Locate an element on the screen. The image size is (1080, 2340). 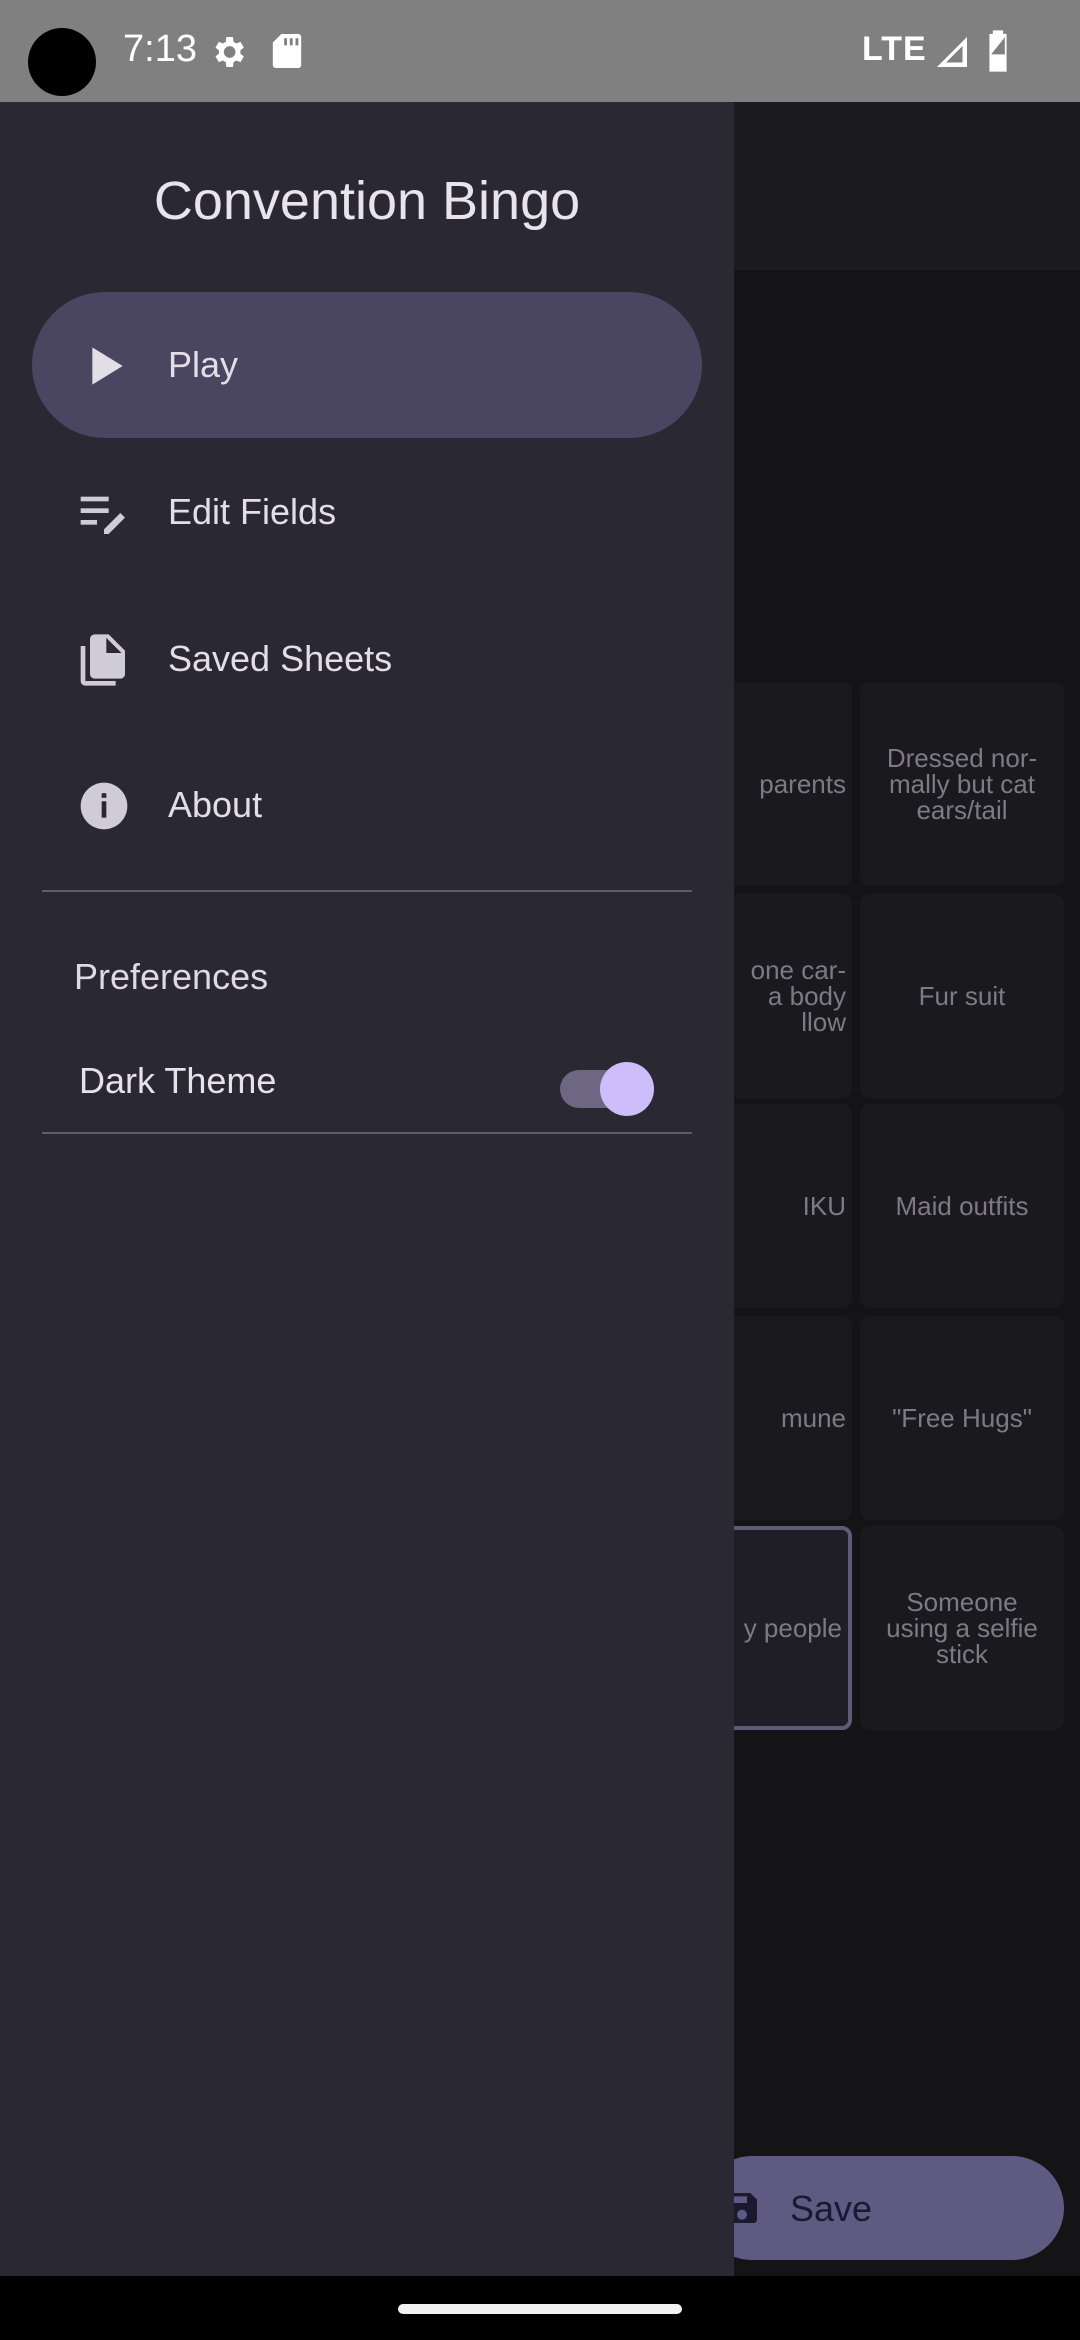
info-icon is located at coordinates (104, 806).